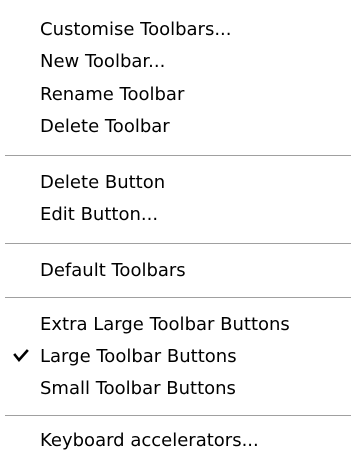 The height and width of the screenshot is (454, 351). I want to click on menu-item-label: Default Toolbars, so click(113, 270).